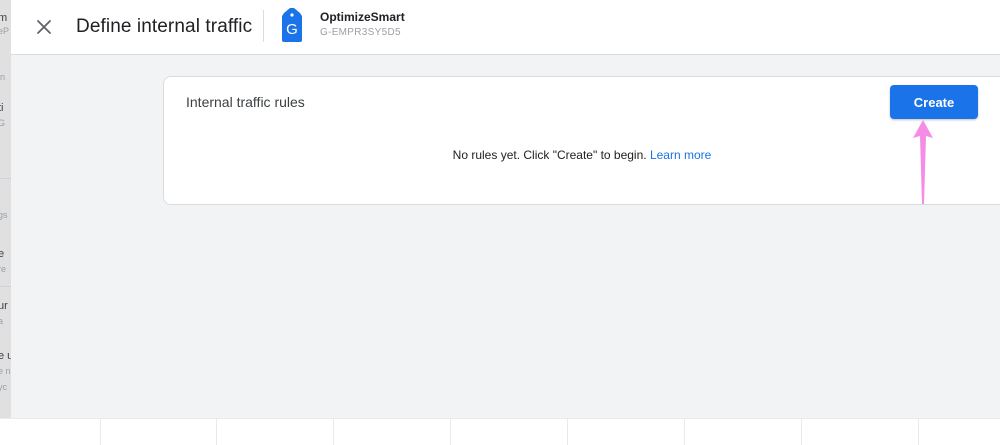  What do you see at coordinates (3, 387) in the screenshot?
I see `background-text-fragment: yc` at bounding box center [3, 387].